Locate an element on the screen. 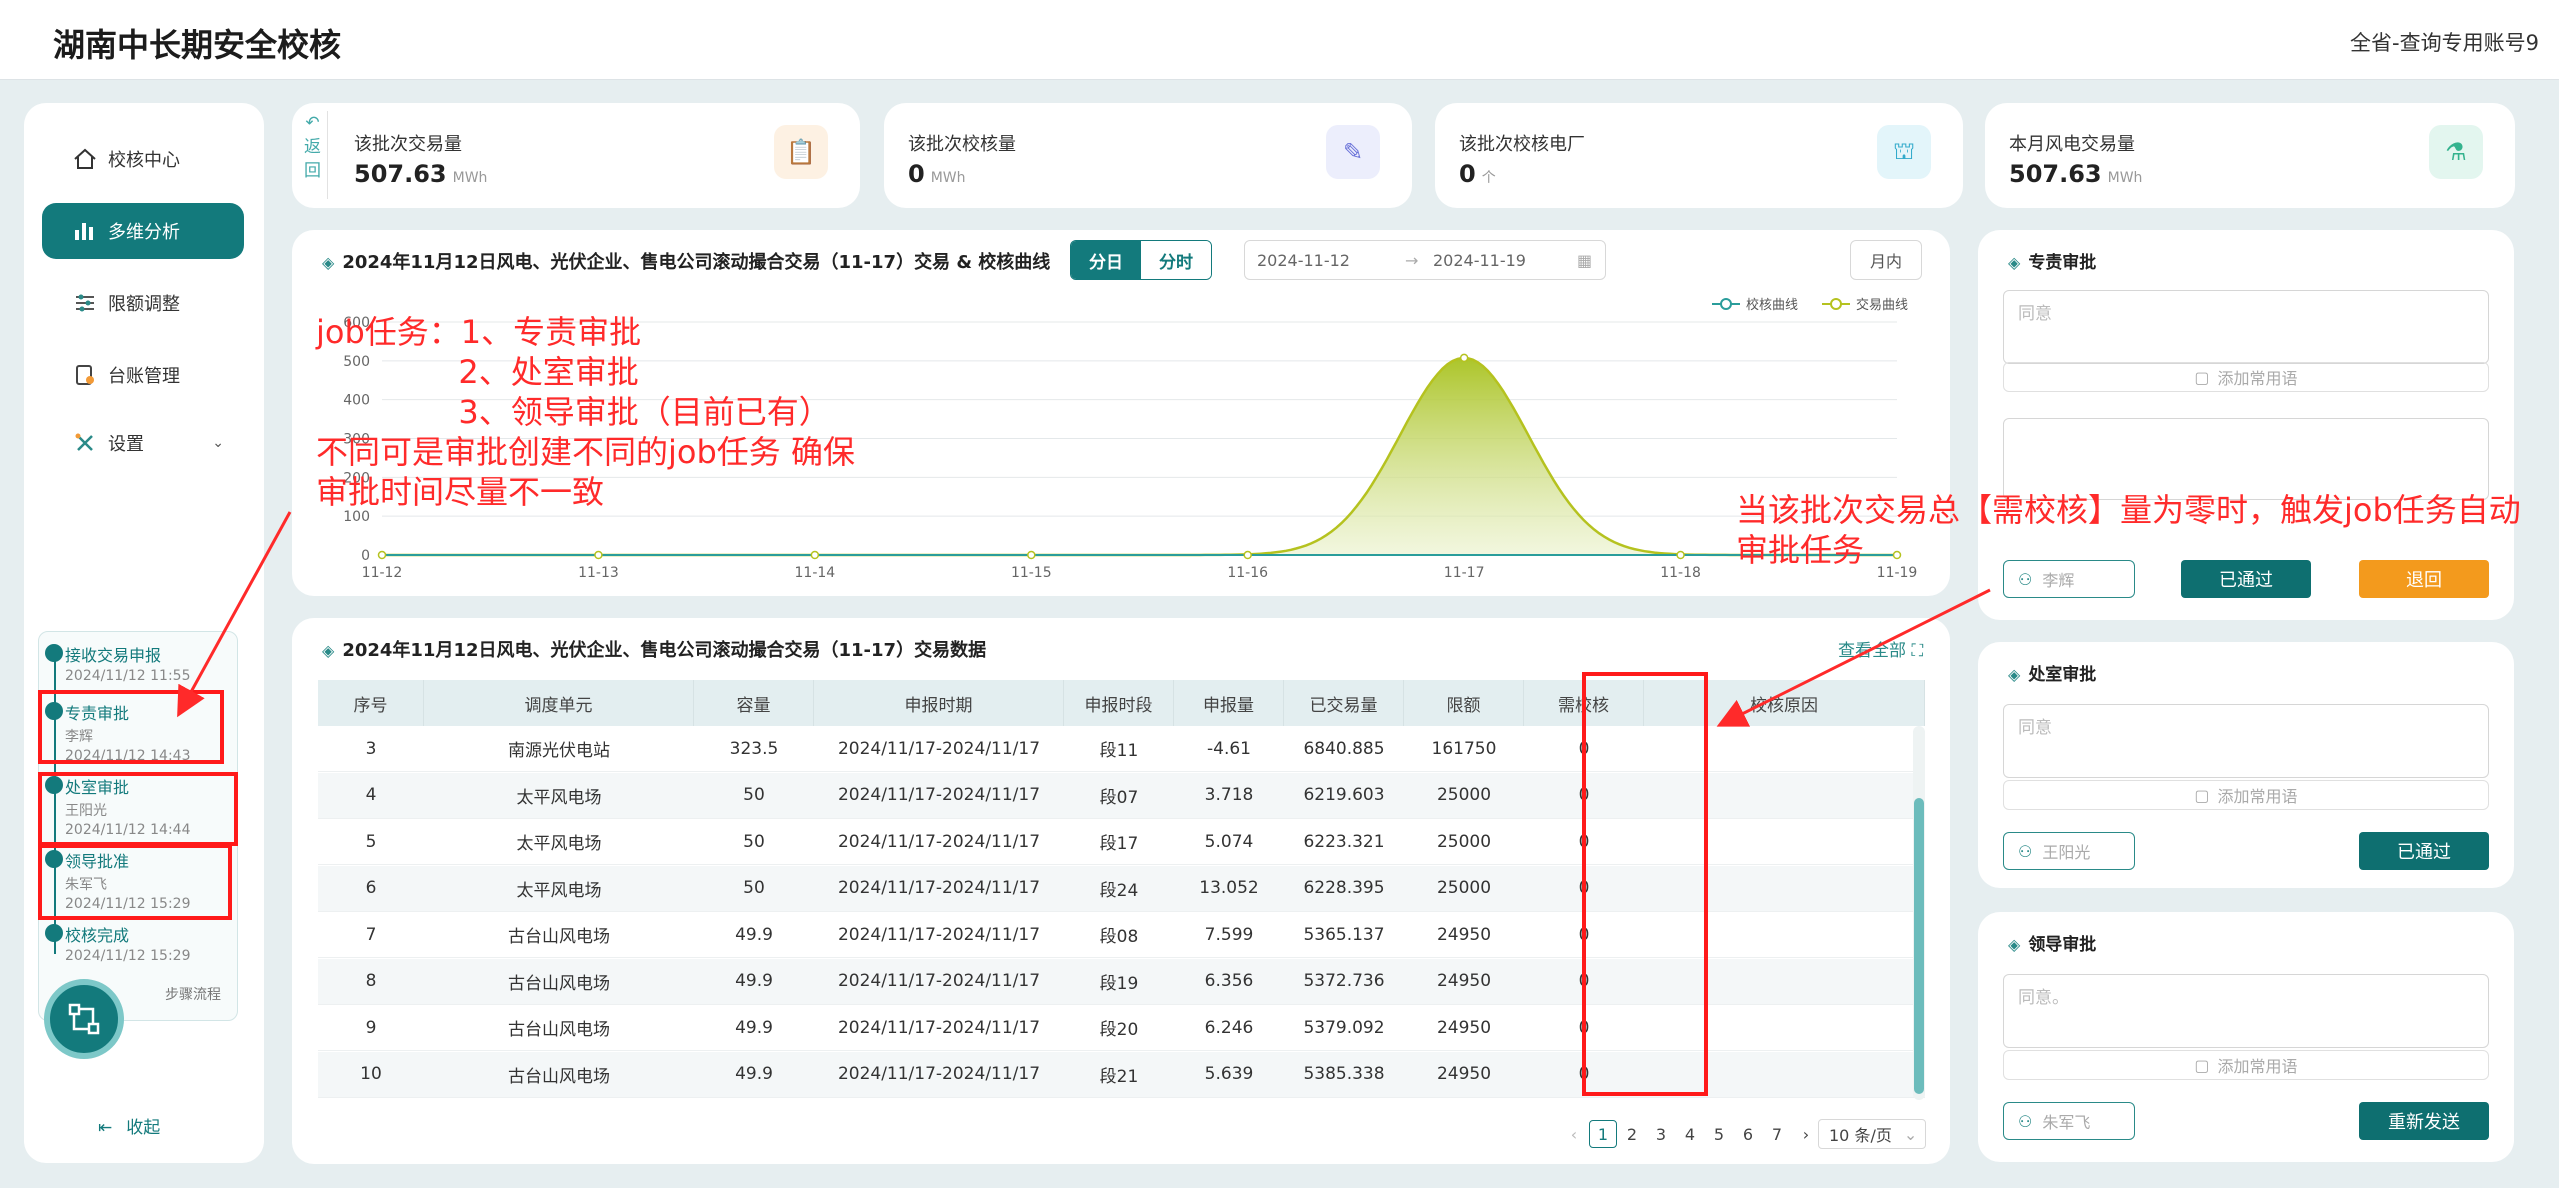 The width and height of the screenshot is (2559, 1188). page-number: 4 is located at coordinates (1690, 1134).